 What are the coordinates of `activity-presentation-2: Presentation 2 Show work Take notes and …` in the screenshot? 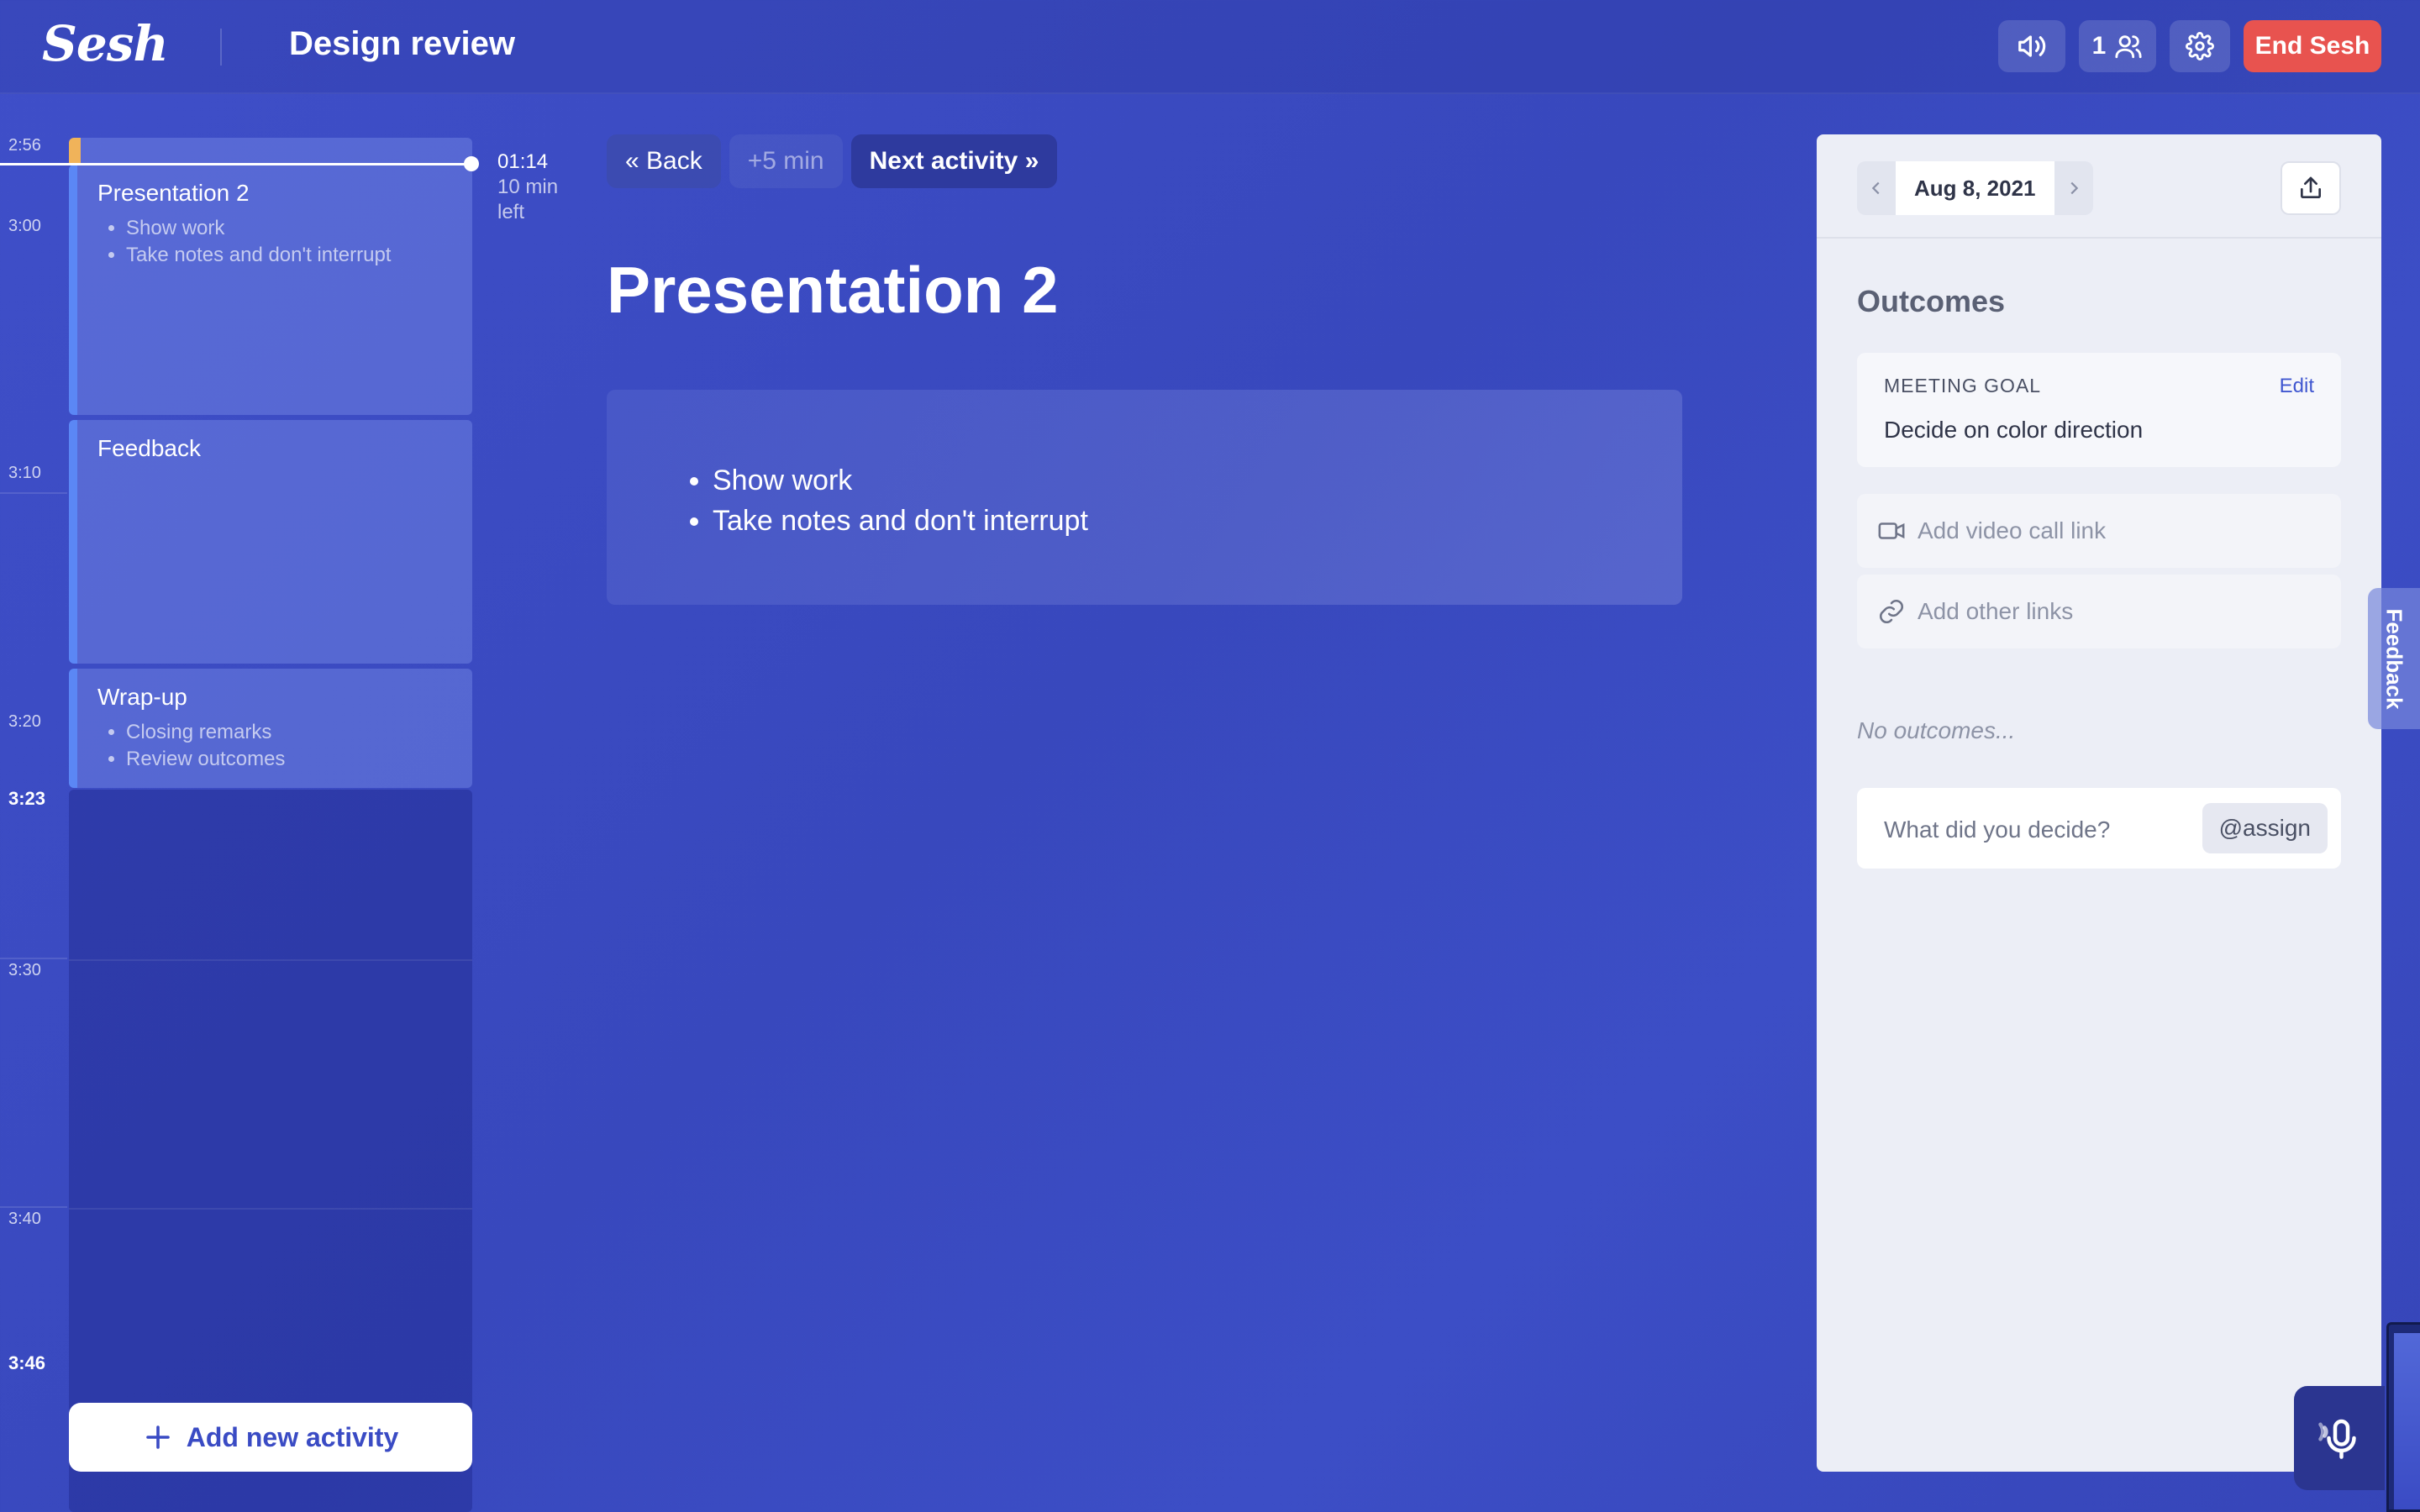 It's located at (270, 290).